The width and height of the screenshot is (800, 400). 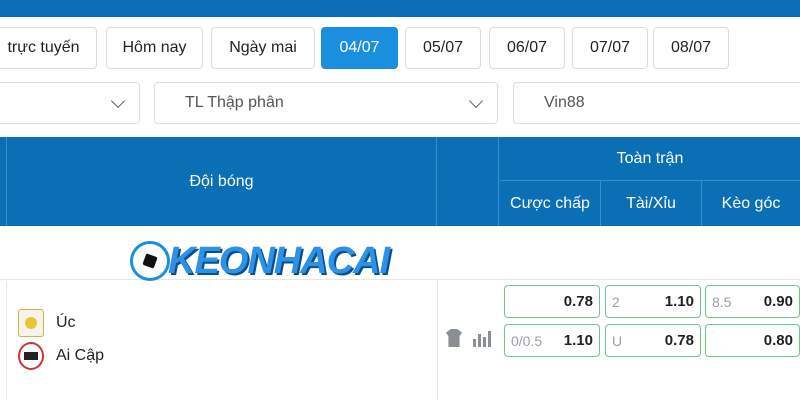 I want to click on handicap-away-value: 1.10, so click(x=578, y=340).